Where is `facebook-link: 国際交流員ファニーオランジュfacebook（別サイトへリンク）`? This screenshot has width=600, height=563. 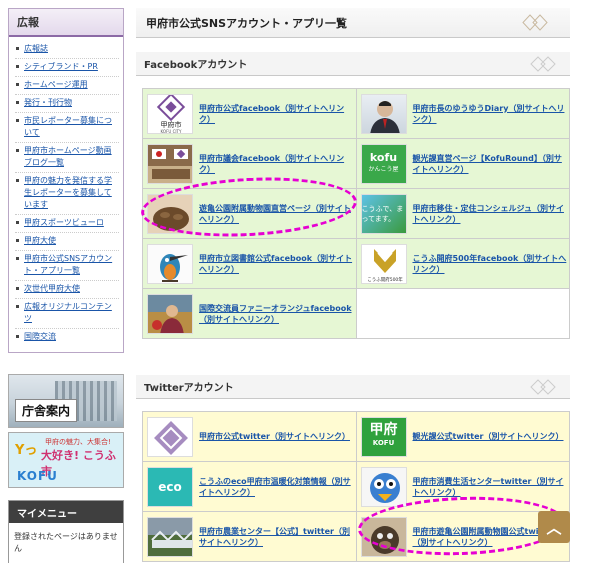 facebook-link: 国際交流員ファニーオランジュfacebook（別サイトへリンク） is located at coordinates (276, 314).